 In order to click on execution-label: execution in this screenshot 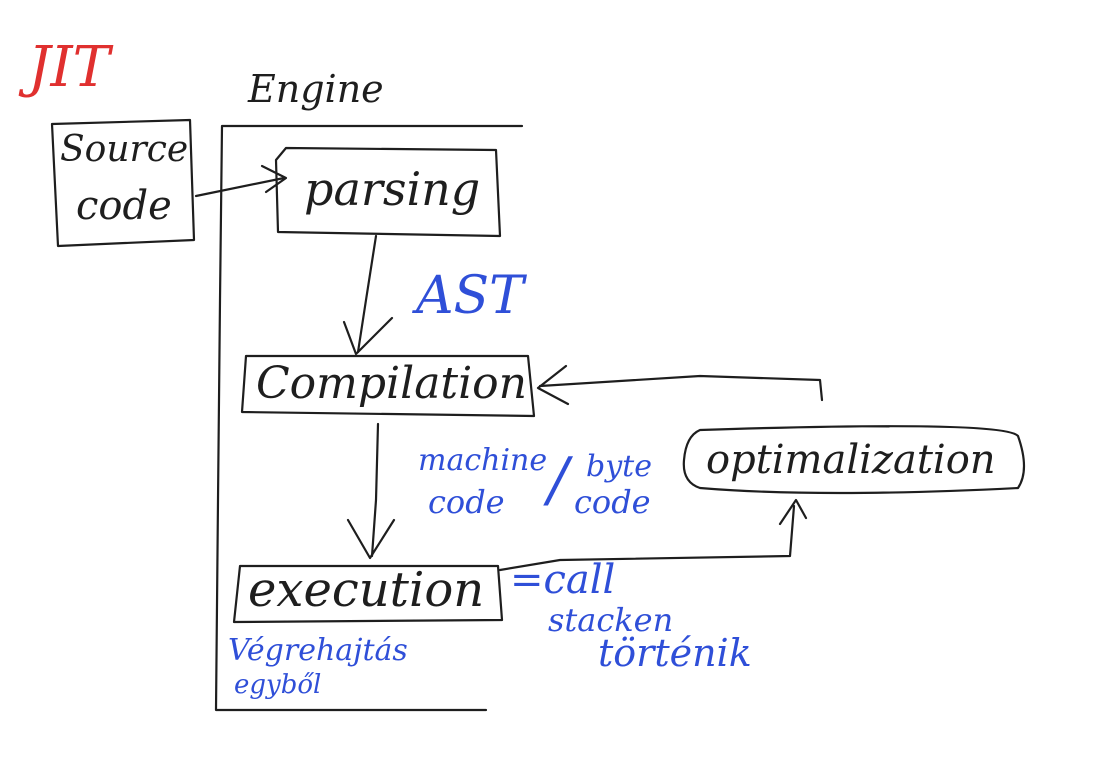, I will do `click(366, 590)`.